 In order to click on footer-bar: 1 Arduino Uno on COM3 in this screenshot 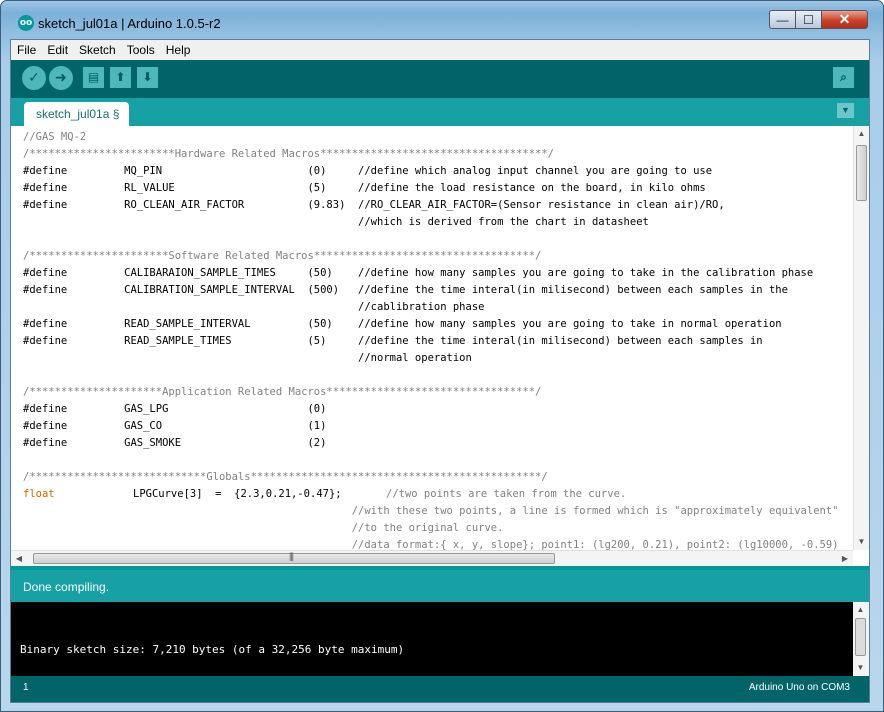, I will do `click(440, 689)`.